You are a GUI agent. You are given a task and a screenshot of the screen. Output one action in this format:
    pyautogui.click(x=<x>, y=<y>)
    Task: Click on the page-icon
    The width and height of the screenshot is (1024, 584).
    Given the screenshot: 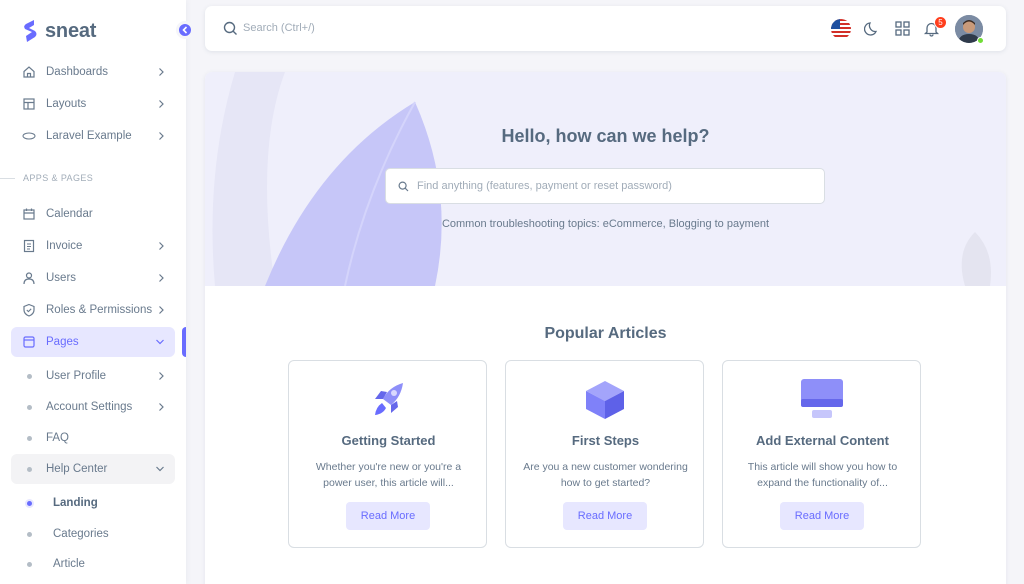 What is the action you would take?
    pyautogui.click(x=29, y=342)
    